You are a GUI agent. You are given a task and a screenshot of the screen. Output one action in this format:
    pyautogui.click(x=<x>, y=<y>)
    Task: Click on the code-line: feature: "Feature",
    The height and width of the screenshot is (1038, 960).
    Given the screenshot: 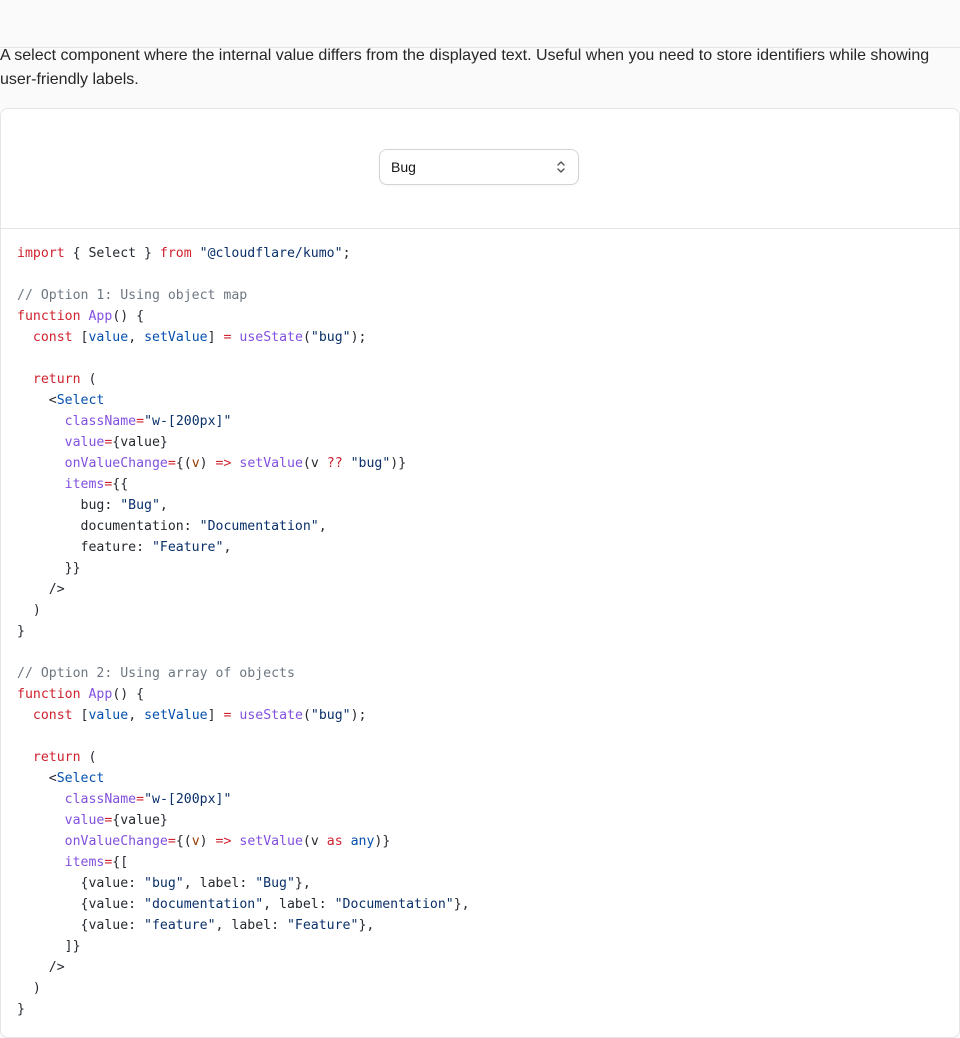 What is the action you would take?
    pyautogui.click(x=124, y=547)
    